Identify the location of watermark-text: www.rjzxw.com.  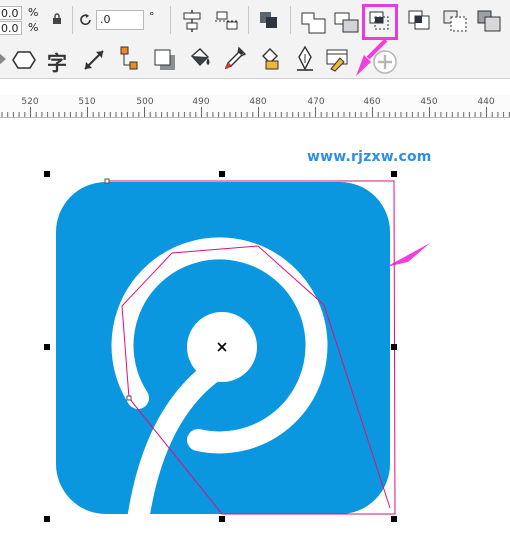
(369, 157).